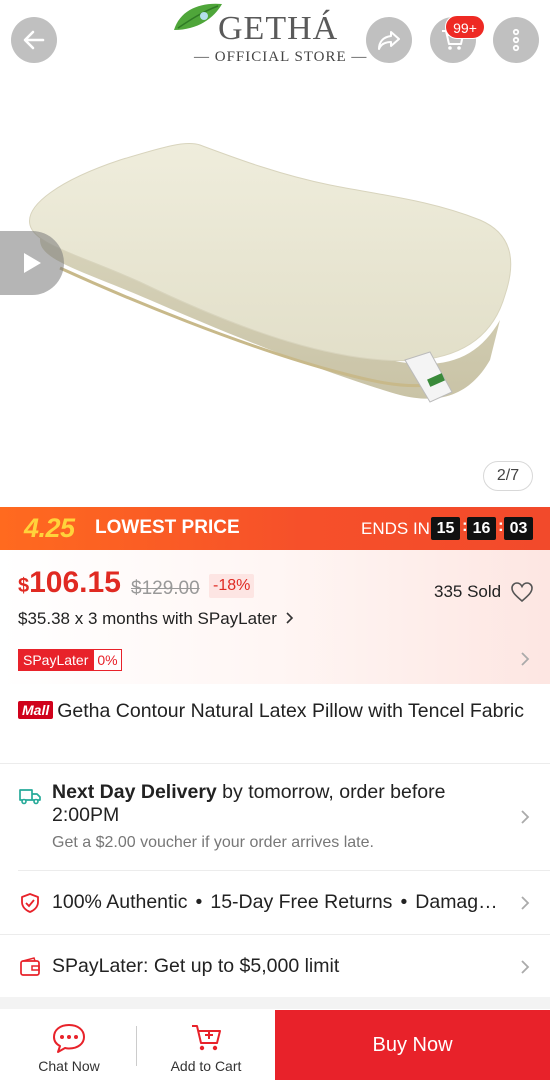 Image resolution: width=550 pixels, height=1080 pixels. What do you see at coordinates (147, 618) in the screenshot?
I see `installment-text: $35.38 x 3 months with SPayLater` at bounding box center [147, 618].